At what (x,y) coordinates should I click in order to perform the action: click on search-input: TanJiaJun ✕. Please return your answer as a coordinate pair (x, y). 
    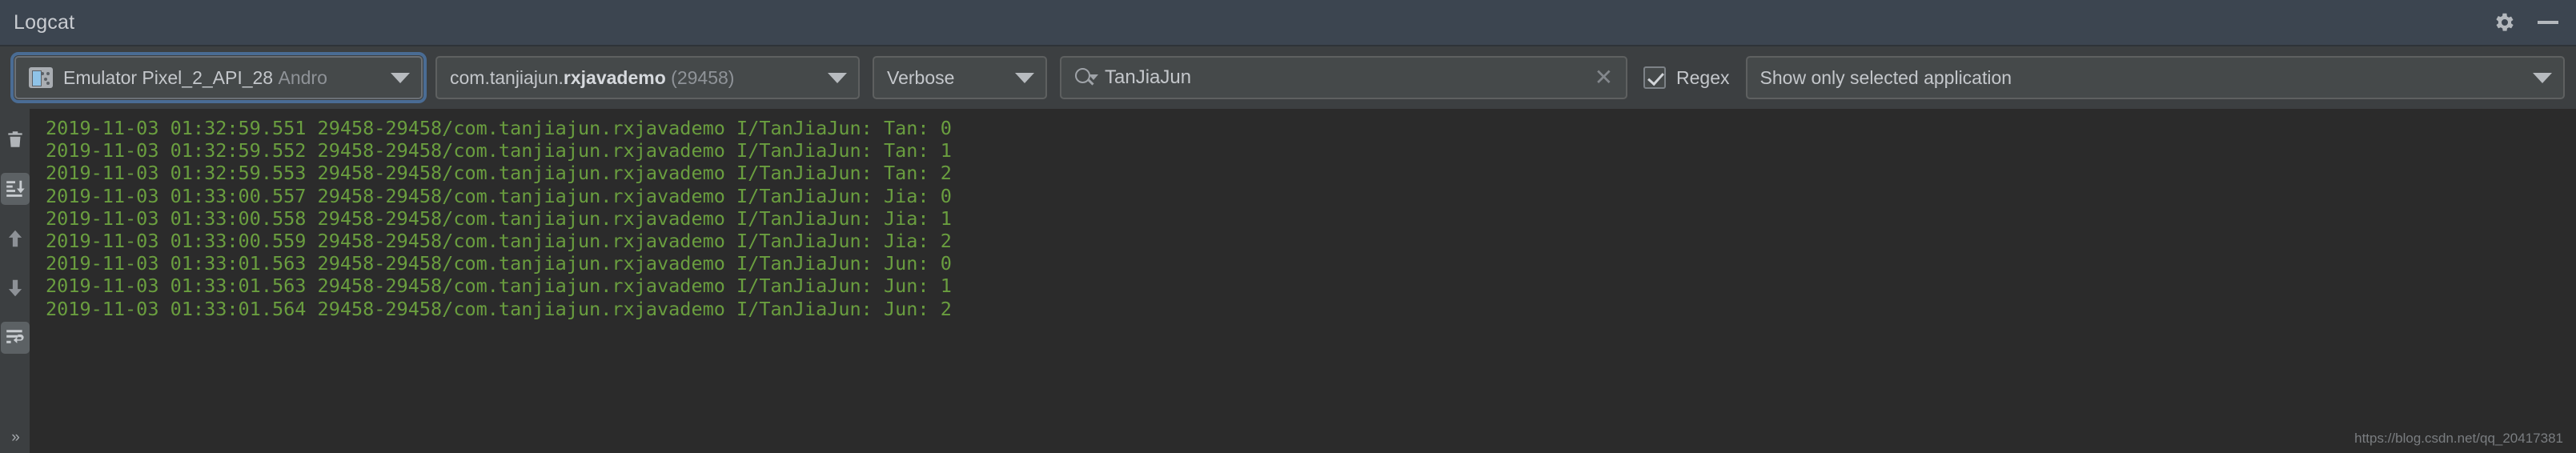
    Looking at the image, I should click on (1344, 77).